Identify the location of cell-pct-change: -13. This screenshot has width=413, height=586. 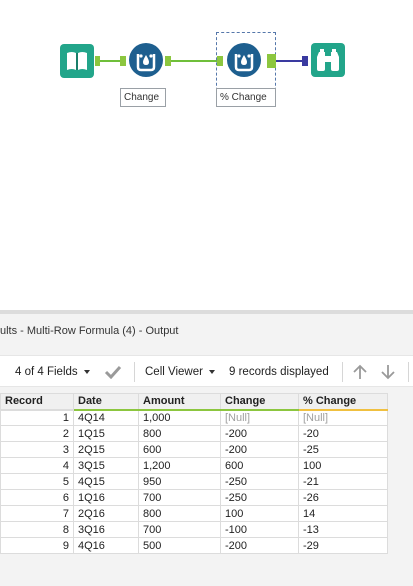
(343, 529).